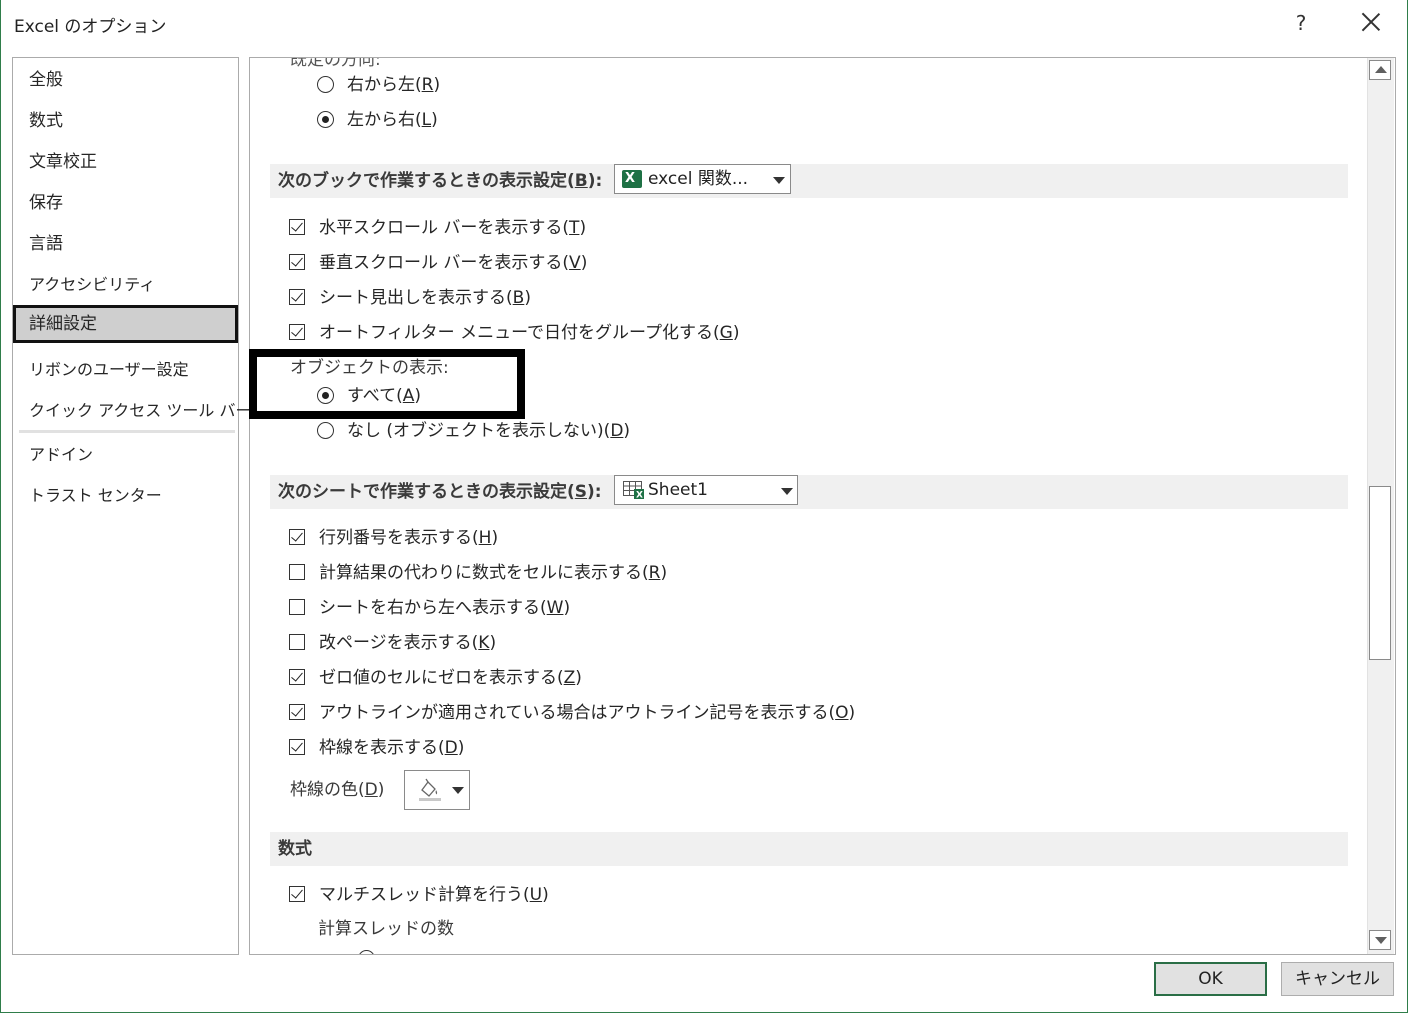 The width and height of the screenshot is (1408, 1014). Describe the element at coordinates (125, 203) in the screenshot. I see `sidebar-item-save: 保存` at that location.